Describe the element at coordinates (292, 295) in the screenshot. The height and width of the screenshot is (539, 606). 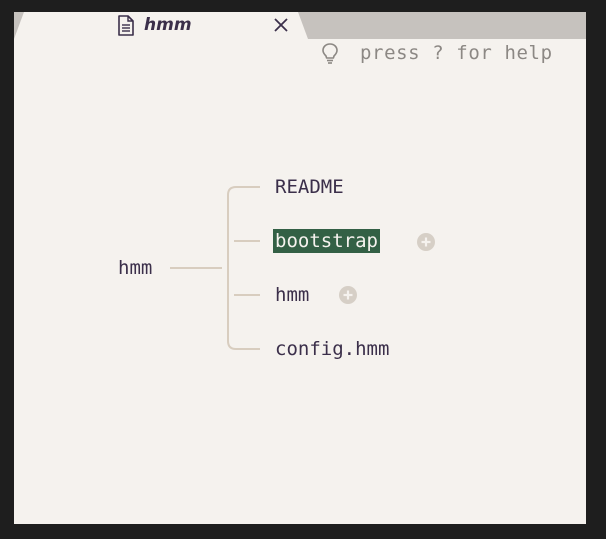
I see `node-hmm: hmm` at that location.